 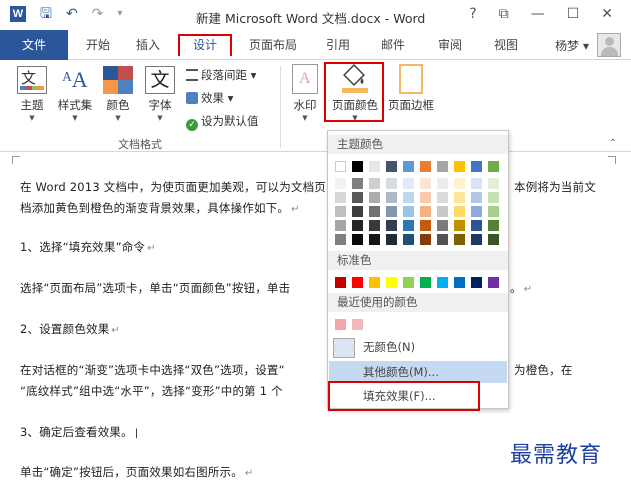 I want to click on close-icon: ✕, so click(x=607, y=14).